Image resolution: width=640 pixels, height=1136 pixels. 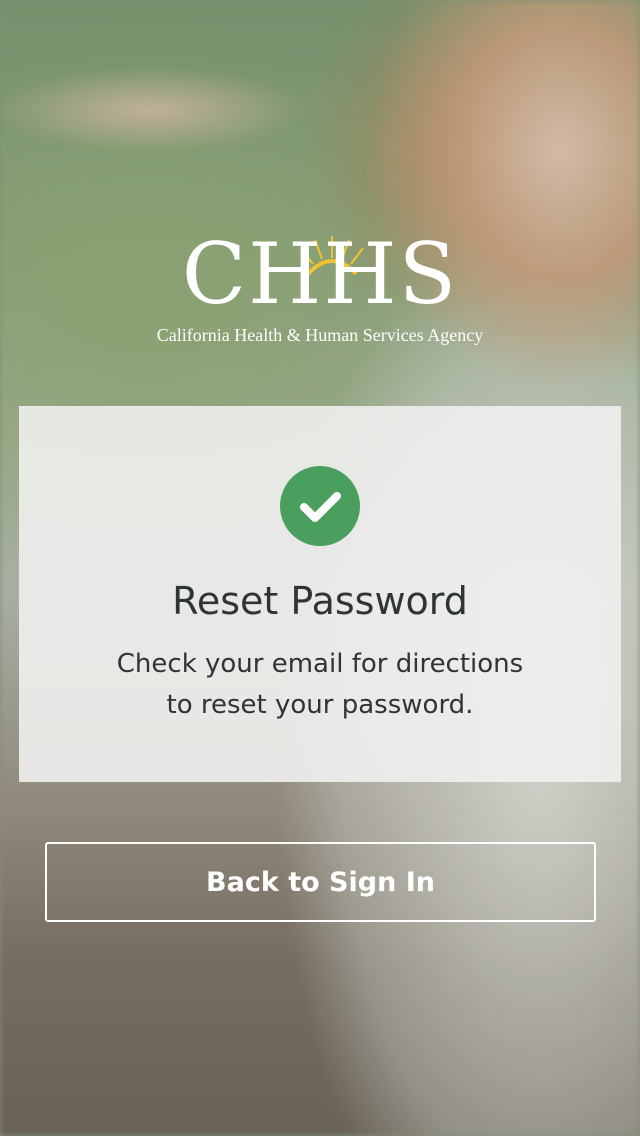 I want to click on logo-wordmark: CHHS, so click(x=320, y=274).